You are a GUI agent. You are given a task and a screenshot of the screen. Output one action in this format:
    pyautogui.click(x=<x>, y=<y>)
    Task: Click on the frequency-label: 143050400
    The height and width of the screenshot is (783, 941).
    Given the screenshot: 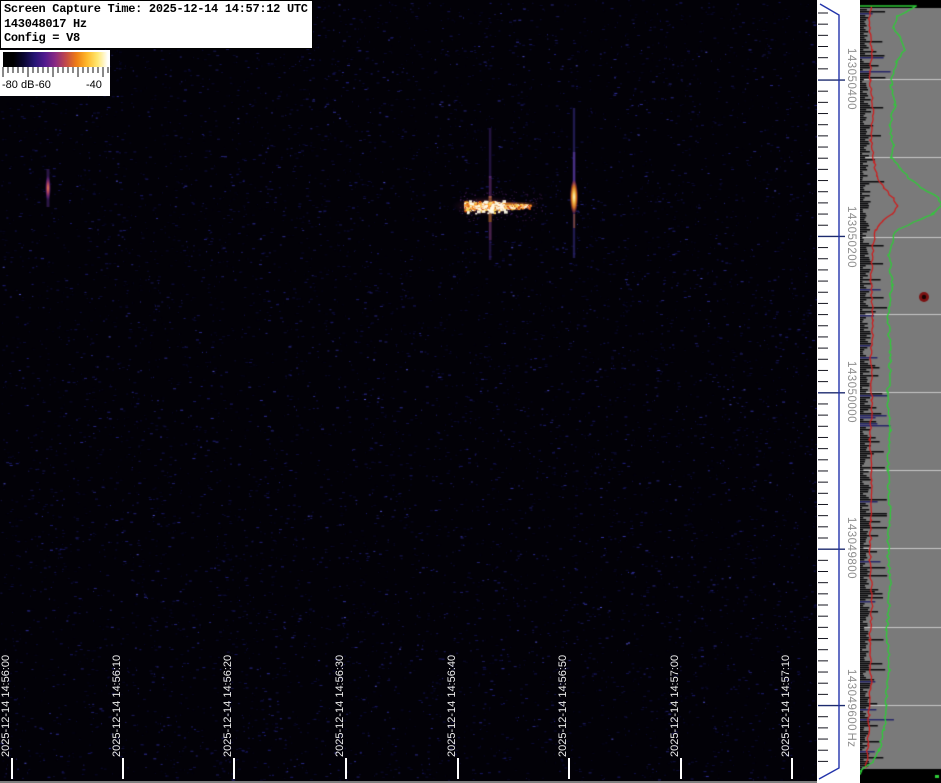 What is the action you would take?
    pyautogui.click(x=851, y=79)
    